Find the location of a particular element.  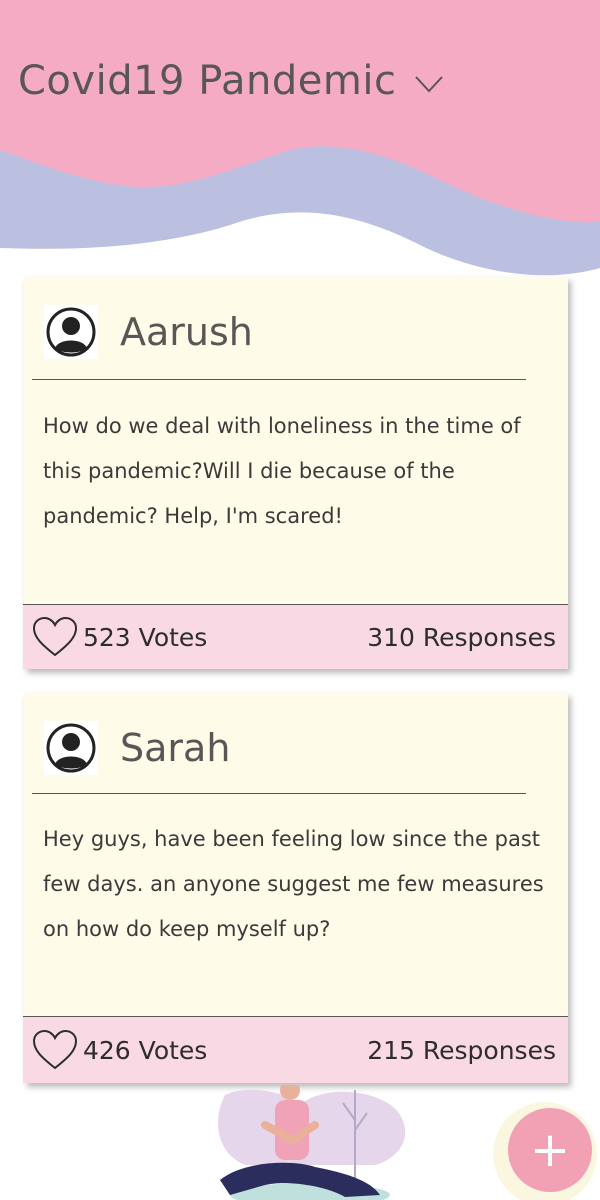

post-footer: 426 Votes 215 Responses is located at coordinates (295, 1049).